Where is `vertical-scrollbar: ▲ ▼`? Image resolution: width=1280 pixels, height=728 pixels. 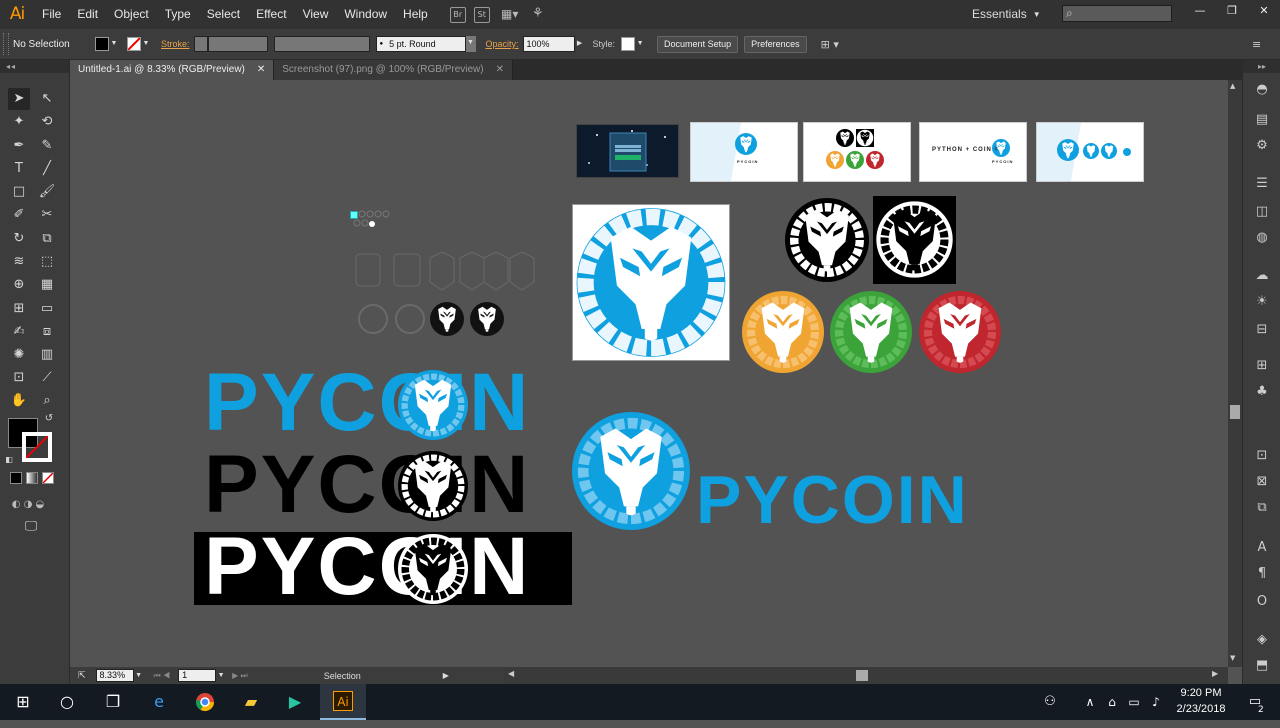 vertical-scrollbar: ▲ ▼ is located at coordinates (1235, 373).